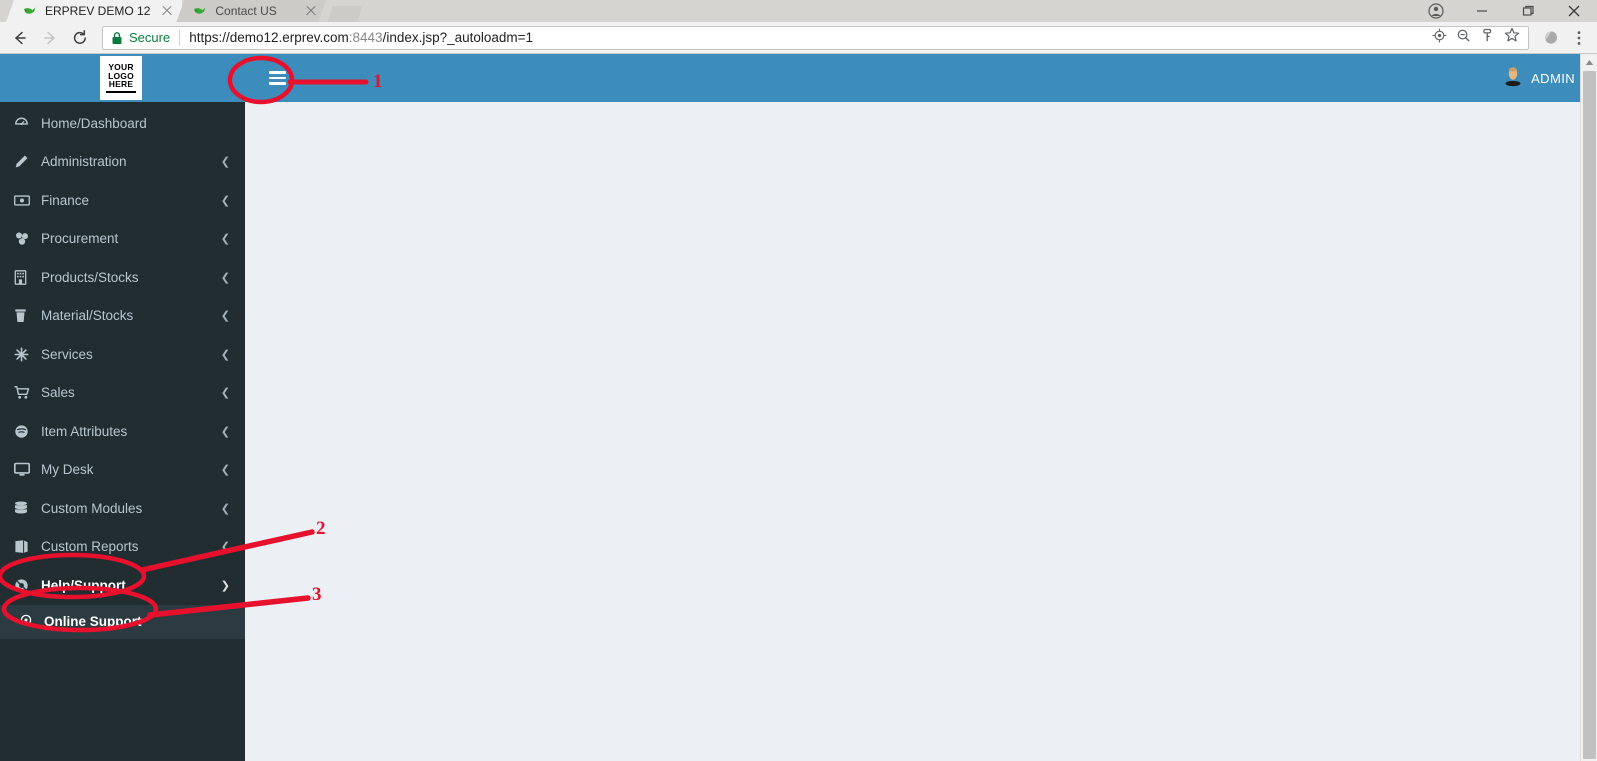  What do you see at coordinates (25, 392) in the screenshot?
I see `shopping-cart-icon` at bounding box center [25, 392].